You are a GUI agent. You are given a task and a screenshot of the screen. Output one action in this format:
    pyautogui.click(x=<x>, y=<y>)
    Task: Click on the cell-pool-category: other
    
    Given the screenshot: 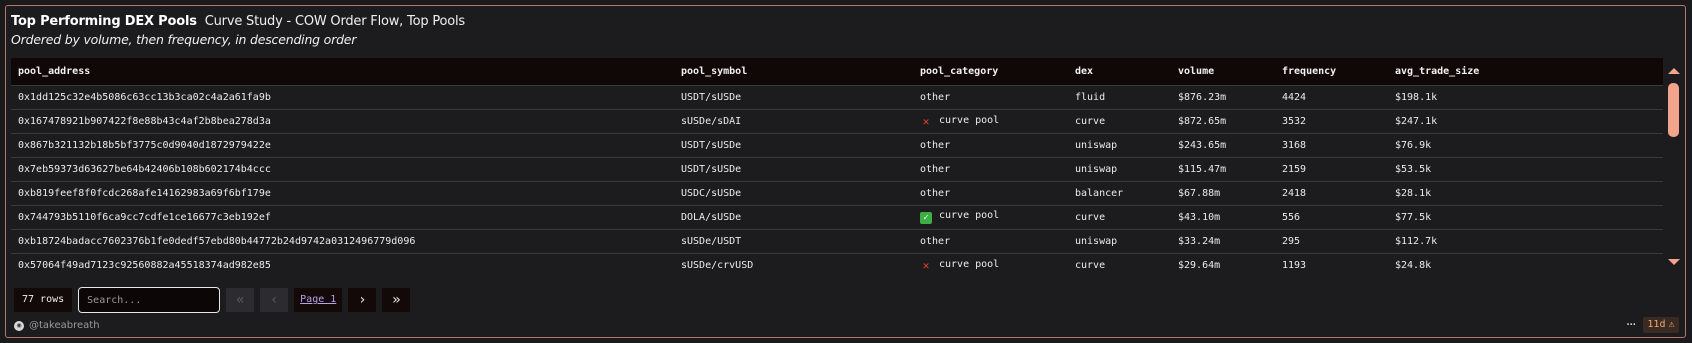 What is the action you would take?
    pyautogui.click(x=990, y=169)
    